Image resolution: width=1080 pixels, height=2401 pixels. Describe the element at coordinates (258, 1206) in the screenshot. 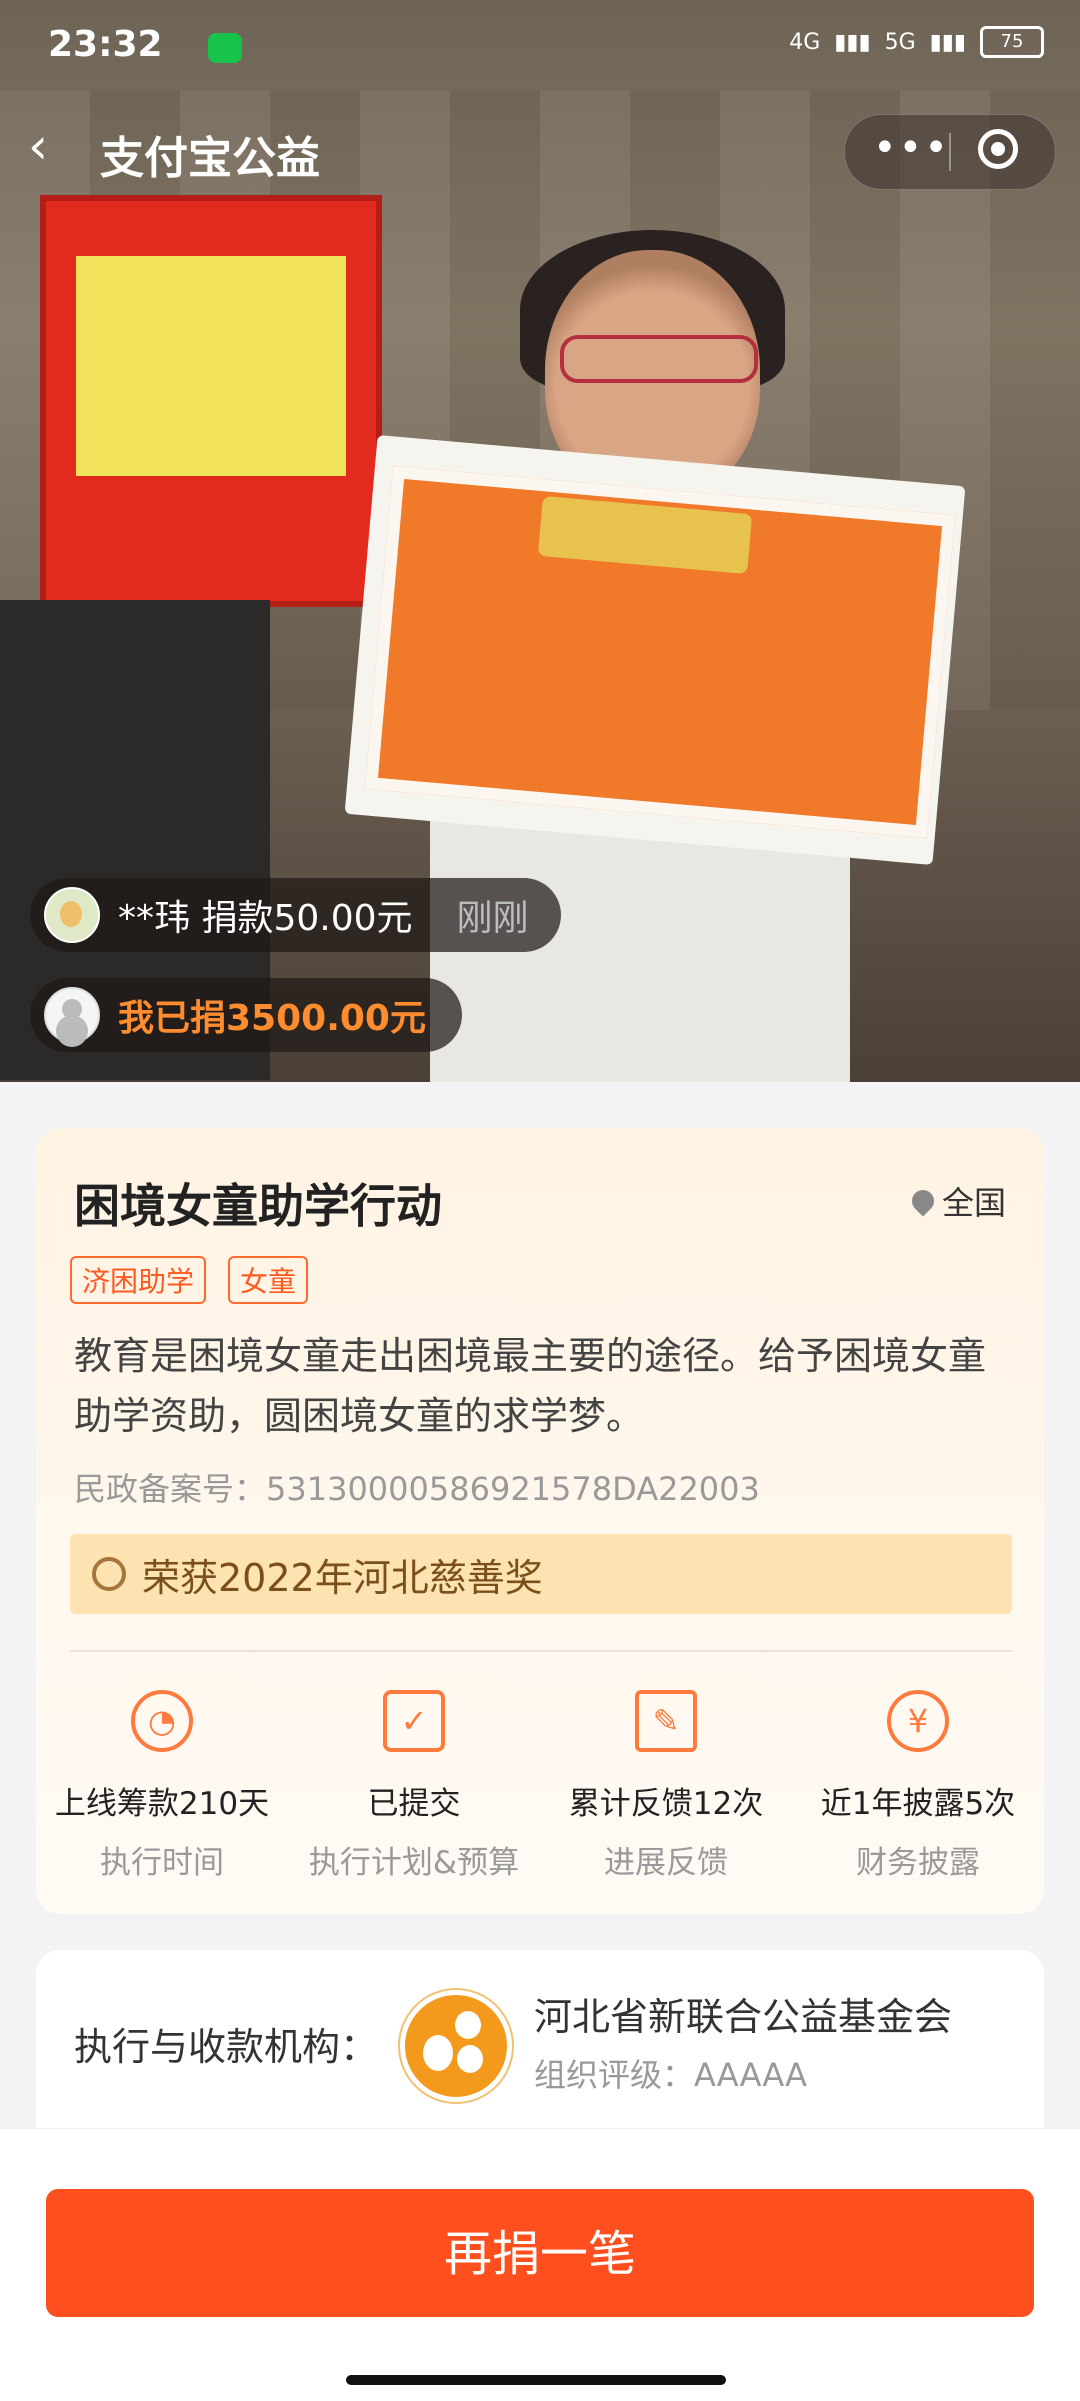

I see `project-title: 困境女童助学行动` at that location.